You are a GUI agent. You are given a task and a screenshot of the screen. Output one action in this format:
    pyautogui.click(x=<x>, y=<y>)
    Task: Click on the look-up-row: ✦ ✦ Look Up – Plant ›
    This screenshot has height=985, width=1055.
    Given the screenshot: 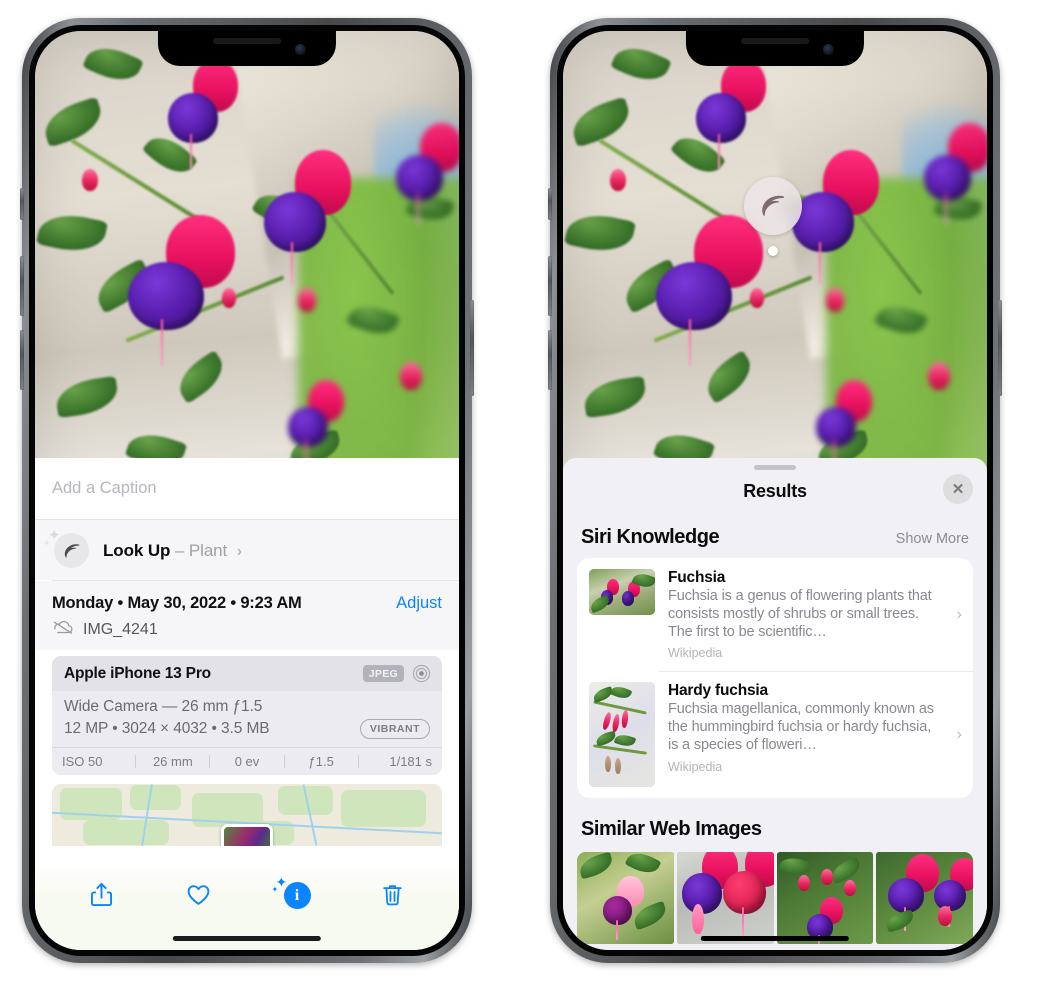 What is the action you would take?
    pyautogui.click(x=247, y=550)
    